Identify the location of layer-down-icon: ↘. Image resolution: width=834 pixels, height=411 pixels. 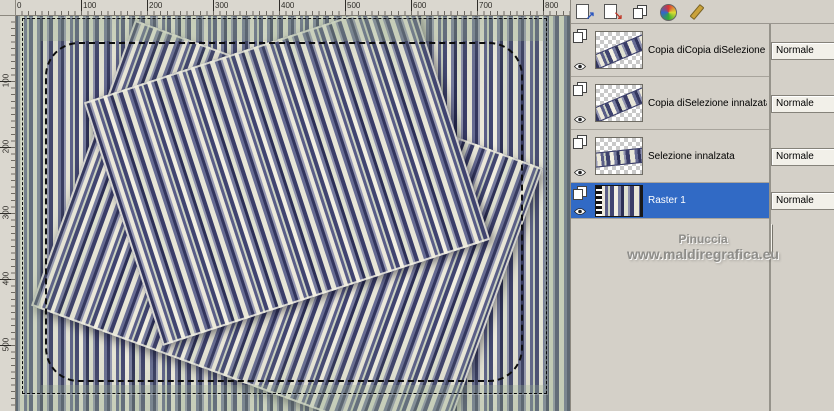
(612, 12).